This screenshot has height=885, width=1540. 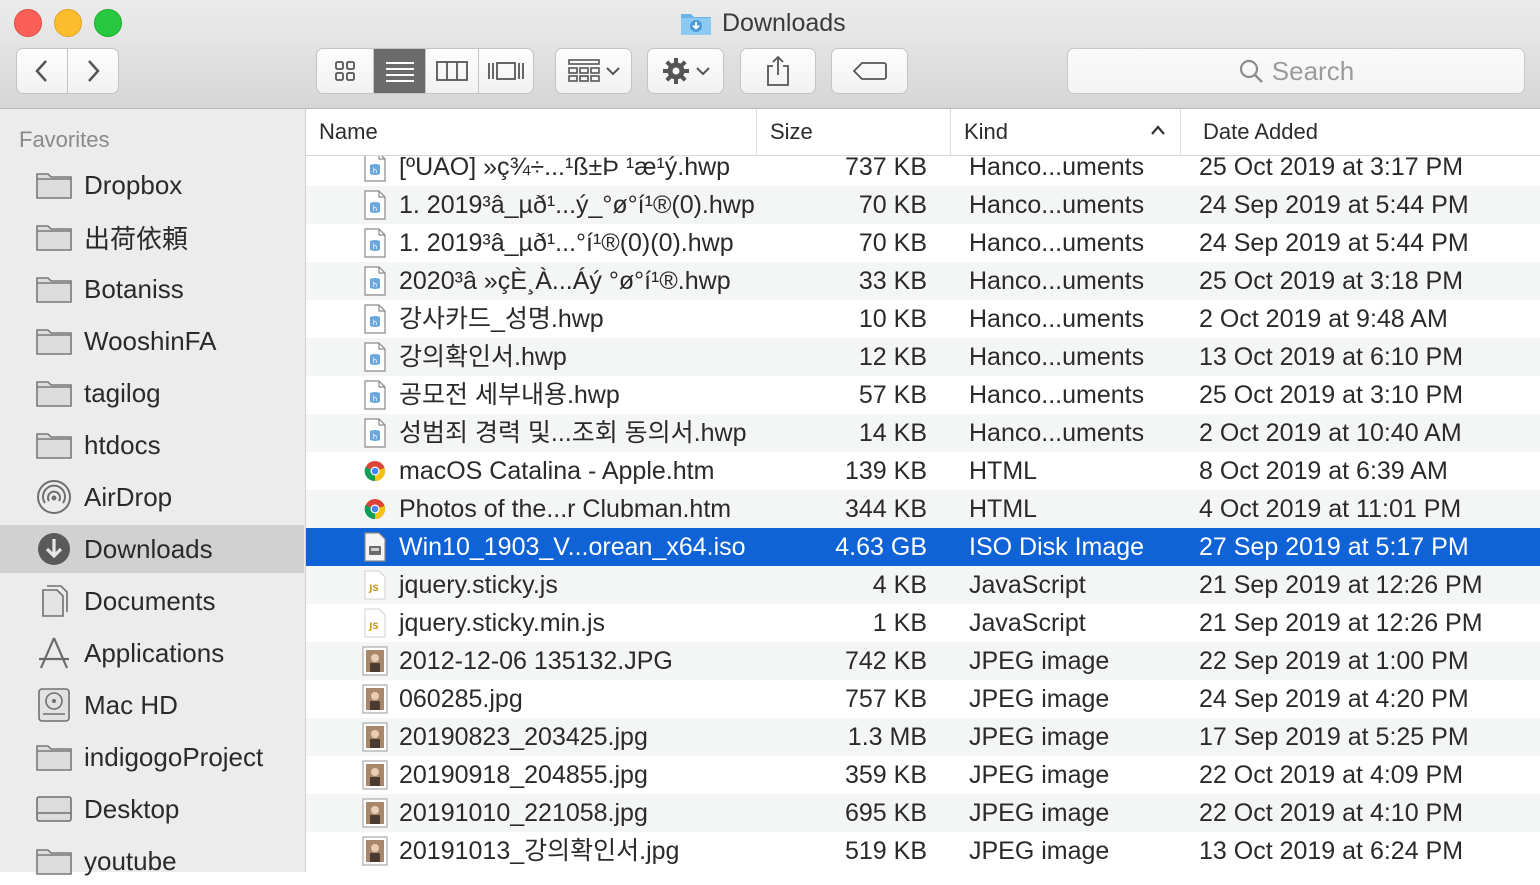 I want to click on search-icon, so click(x=1251, y=71).